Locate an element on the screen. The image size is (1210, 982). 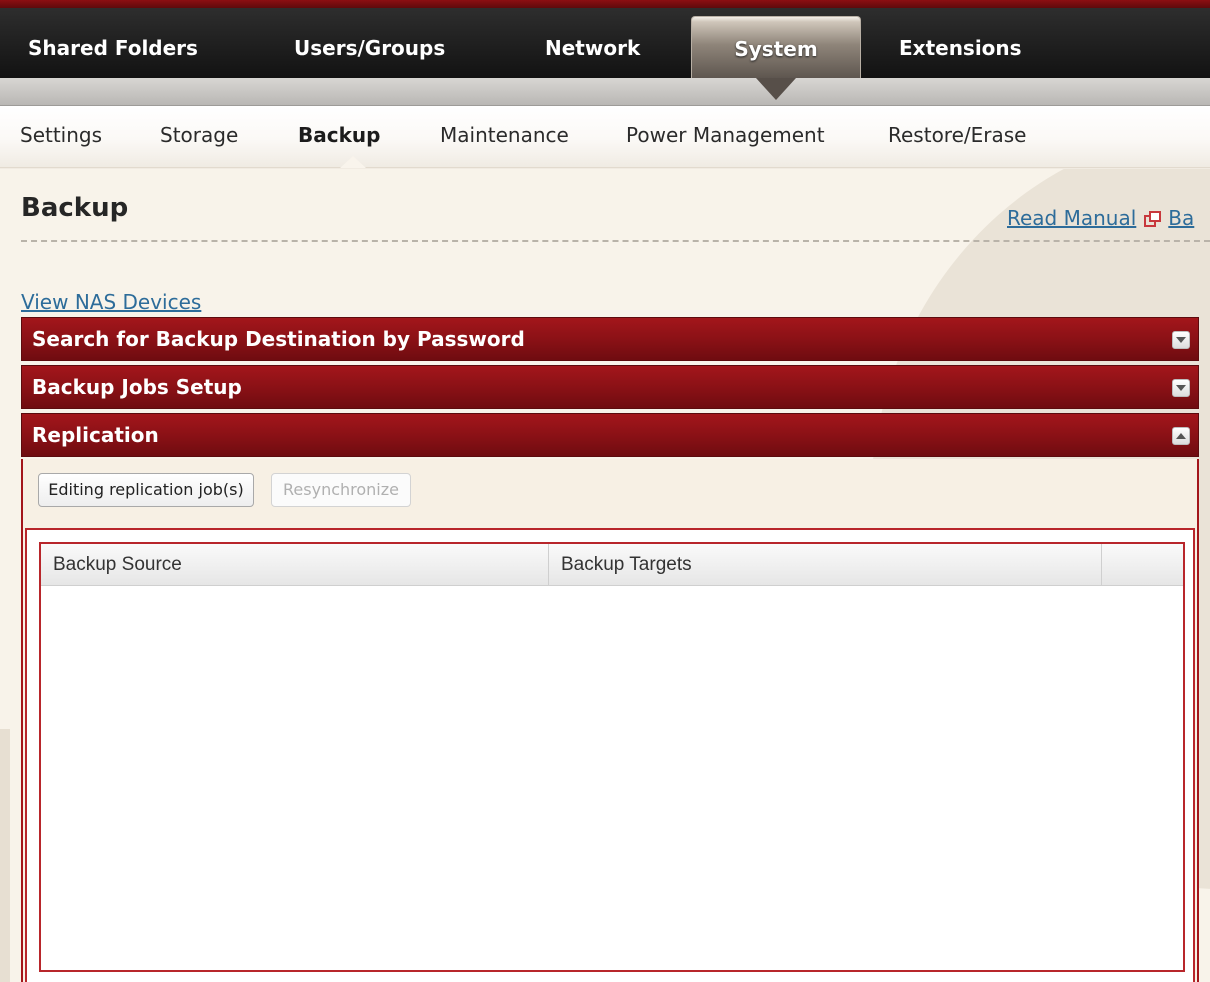
resynchronize-button: Resynchronize is located at coordinates (341, 490).